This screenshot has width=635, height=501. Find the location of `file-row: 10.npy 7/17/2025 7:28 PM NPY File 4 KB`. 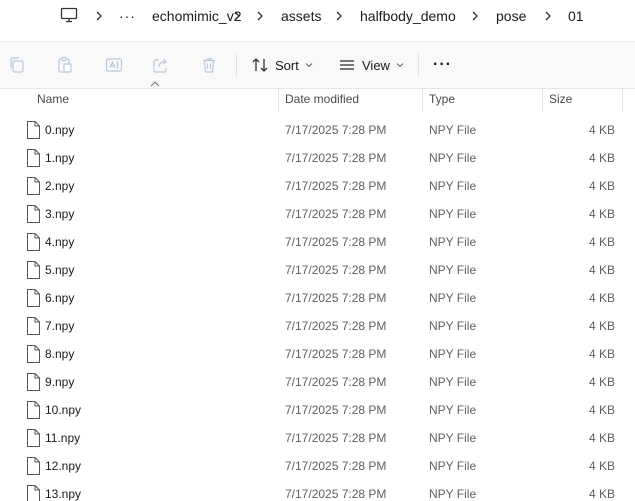

file-row: 10.npy 7/17/2025 7:28 PM NPY File 4 KB is located at coordinates (317, 411).